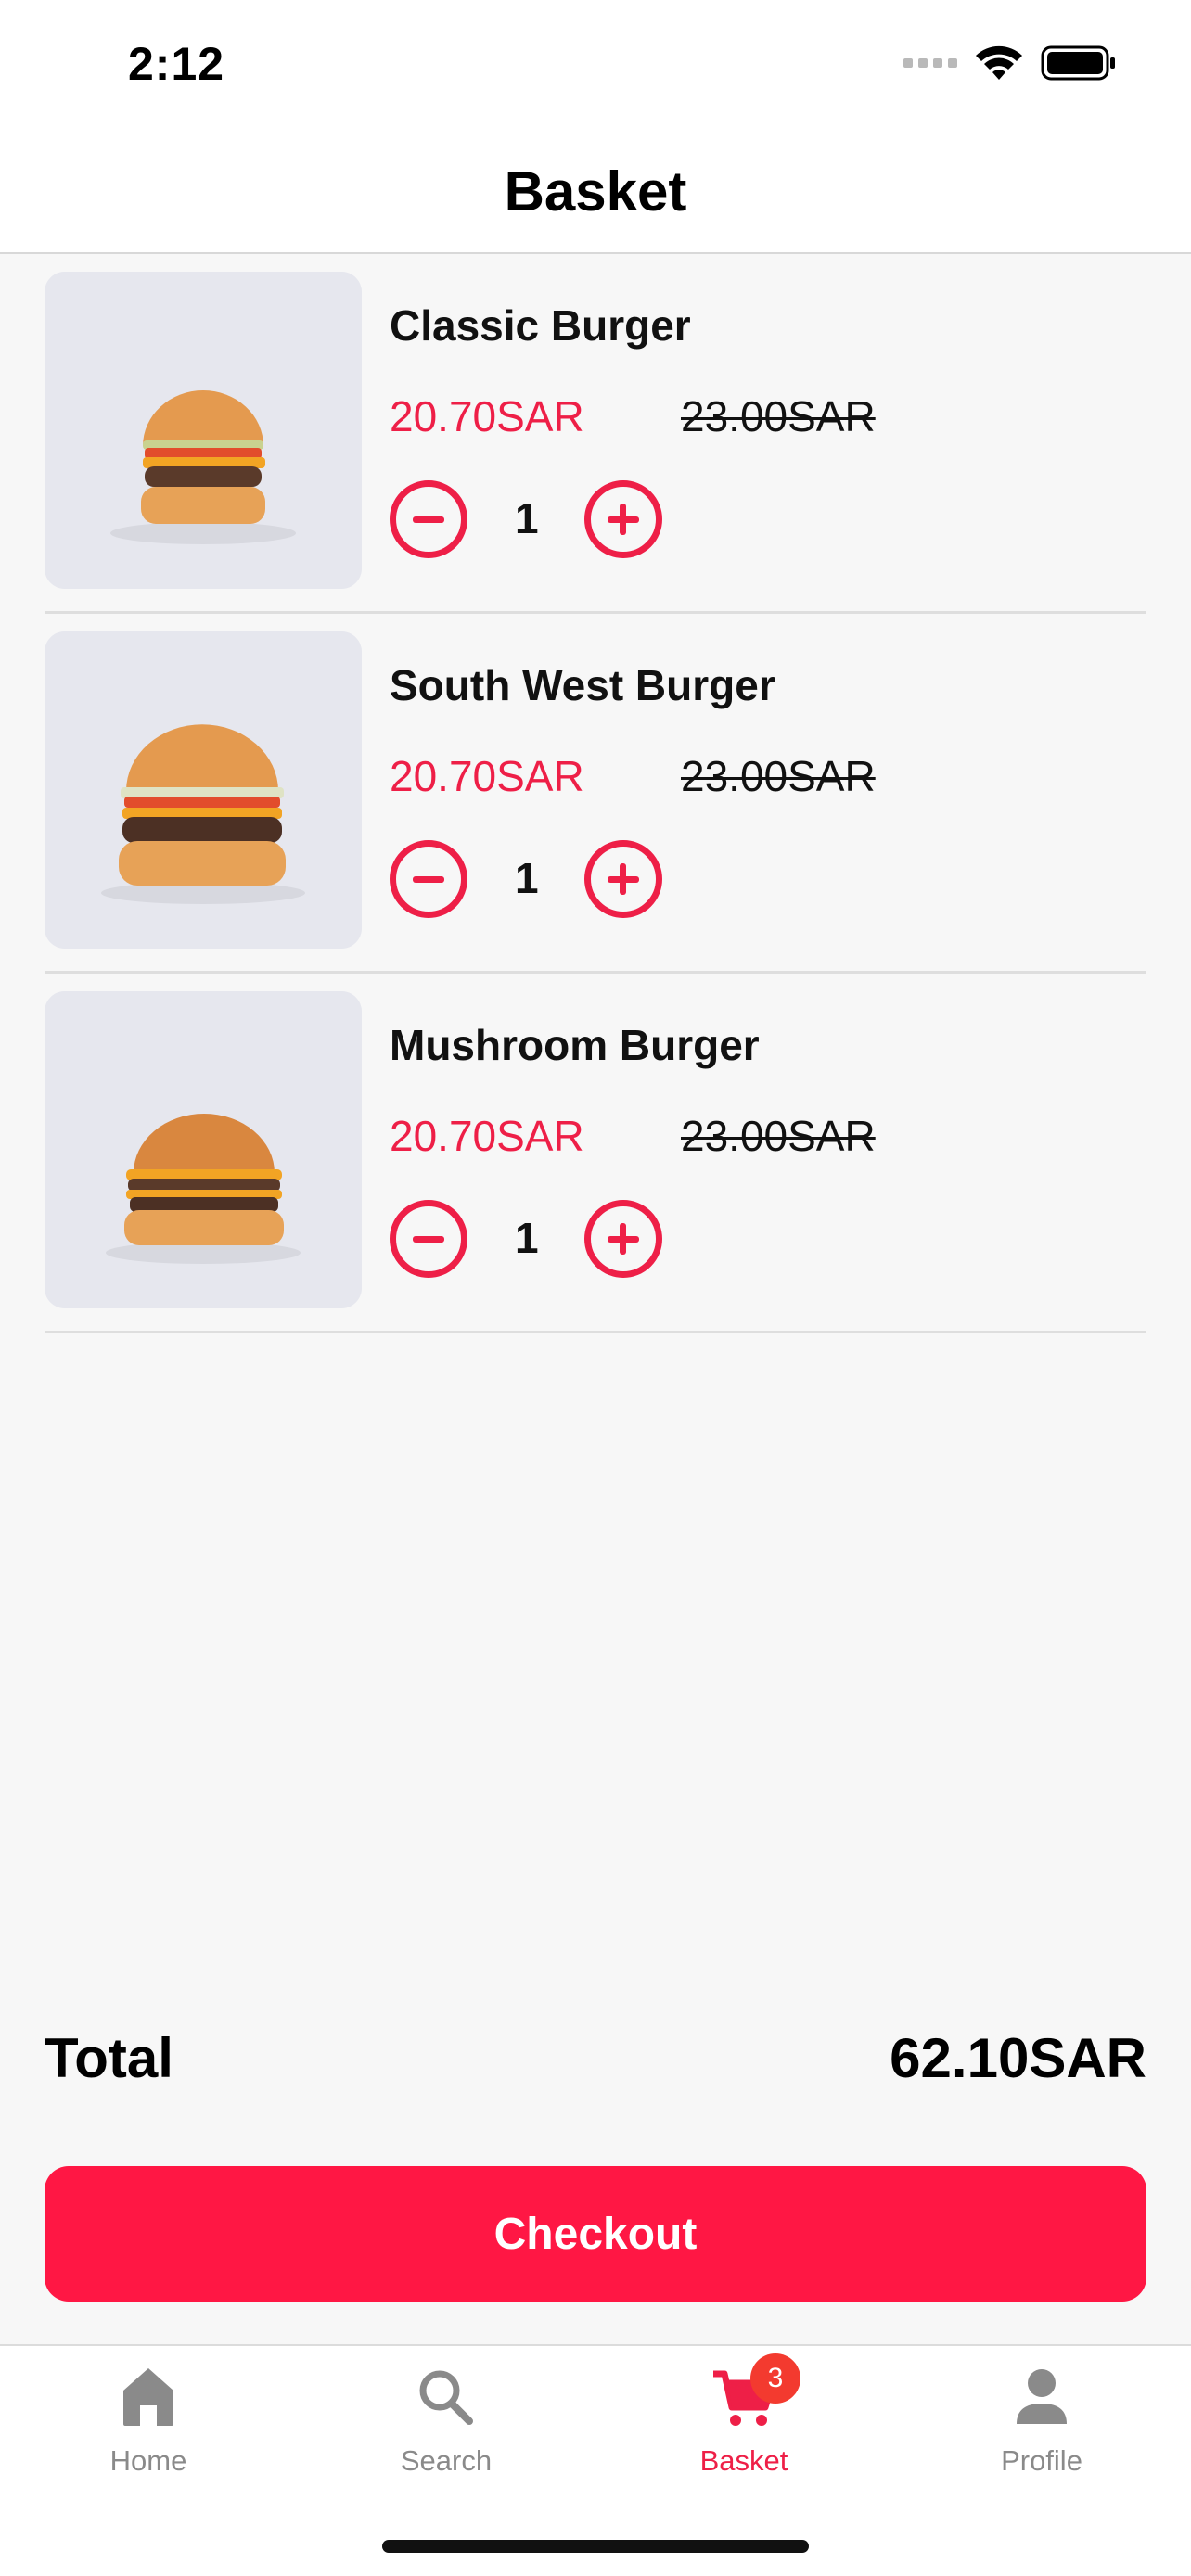 This screenshot has width=1191, height=2576. I want to click on tab-label: Profile, so click(1041, 2460).